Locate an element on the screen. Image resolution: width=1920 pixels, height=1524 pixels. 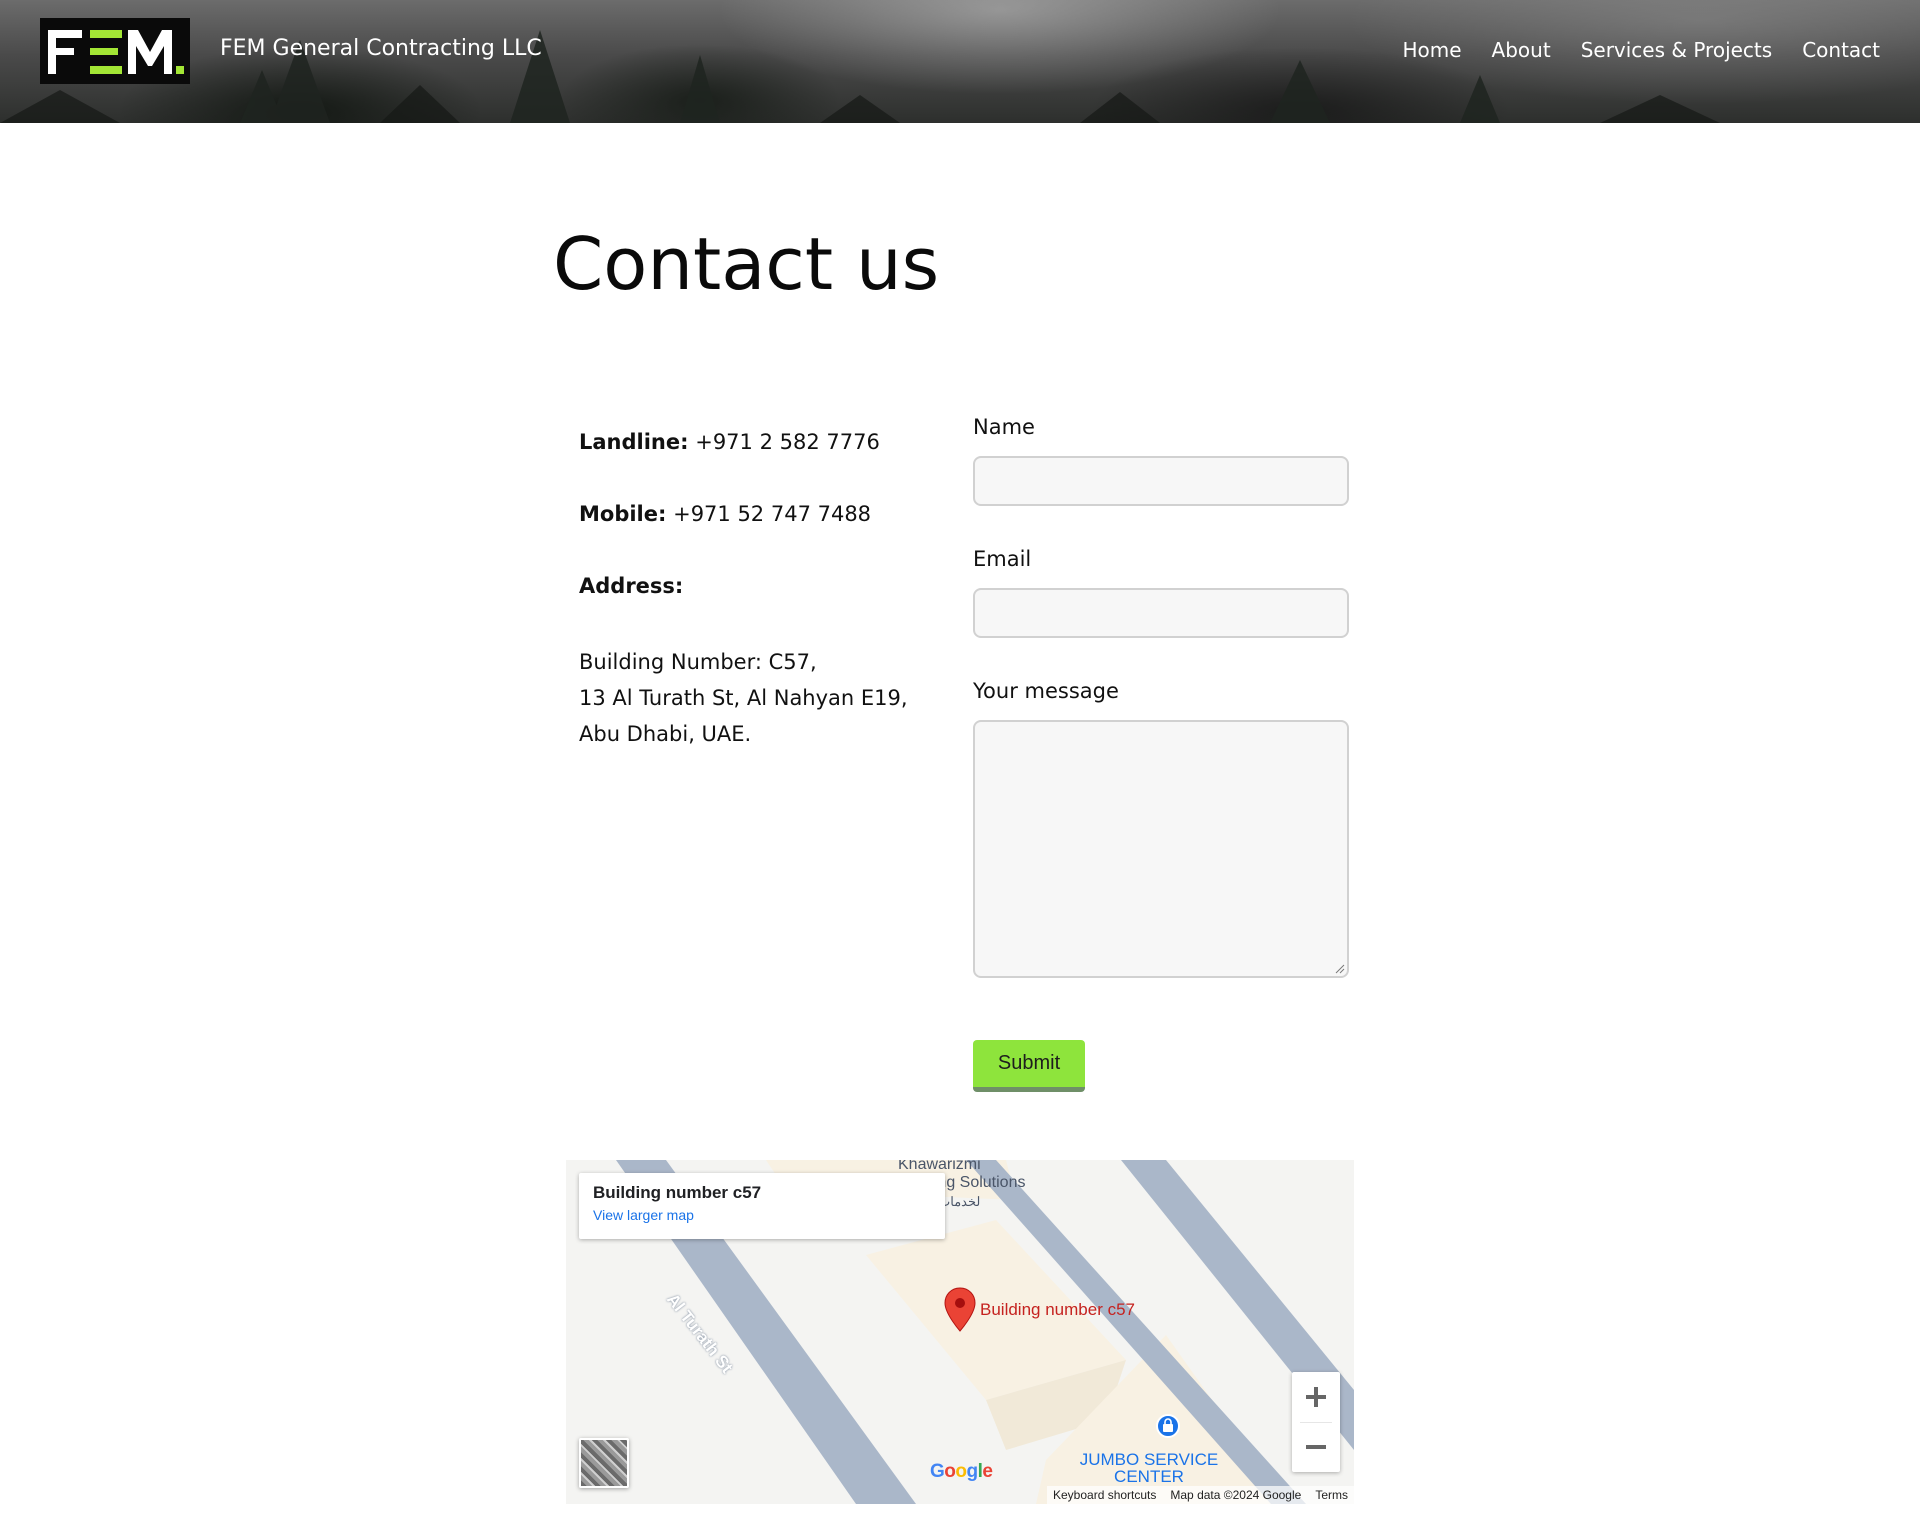
name-label: Name is located at coordinates (1004, 427).